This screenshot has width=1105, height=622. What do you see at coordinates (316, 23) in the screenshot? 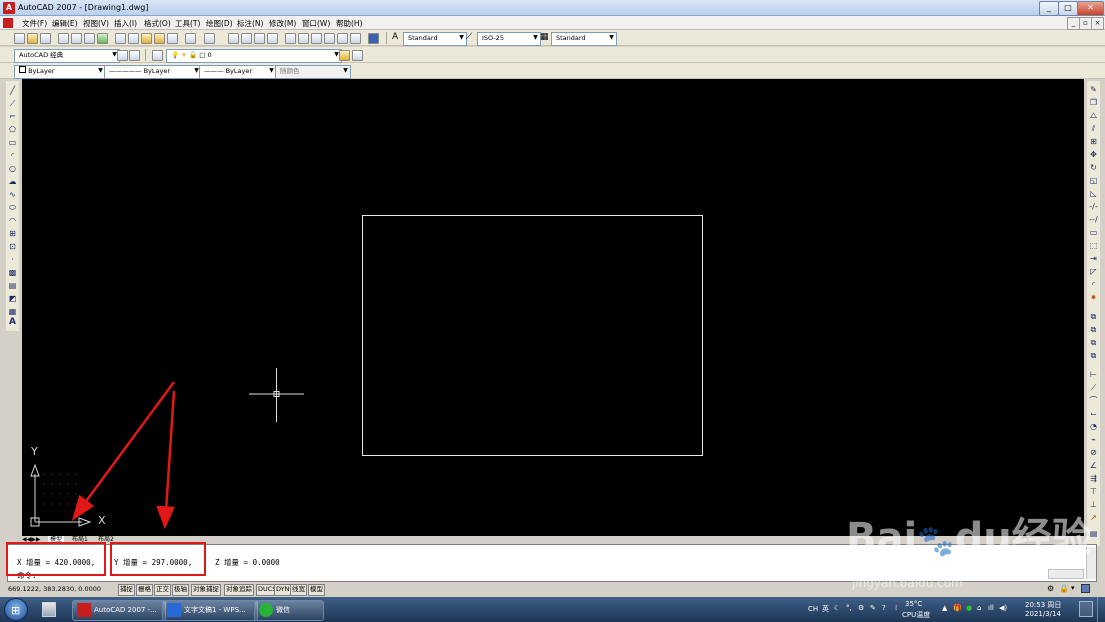
I see `menu-window: 窗口(W)` at bounding box center [316, 23].